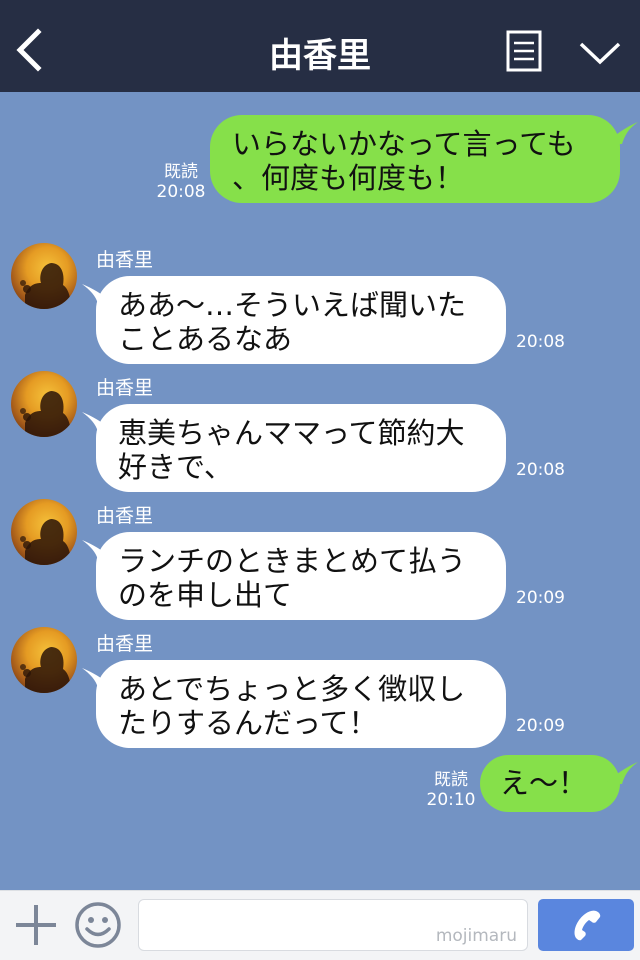 The width and height of the screenshot is (640, 960). What do you see at coordinates (181, 182) in the screenshot?
I see `read-receipt: 既読 20:08` at bounding box center [181, 182].